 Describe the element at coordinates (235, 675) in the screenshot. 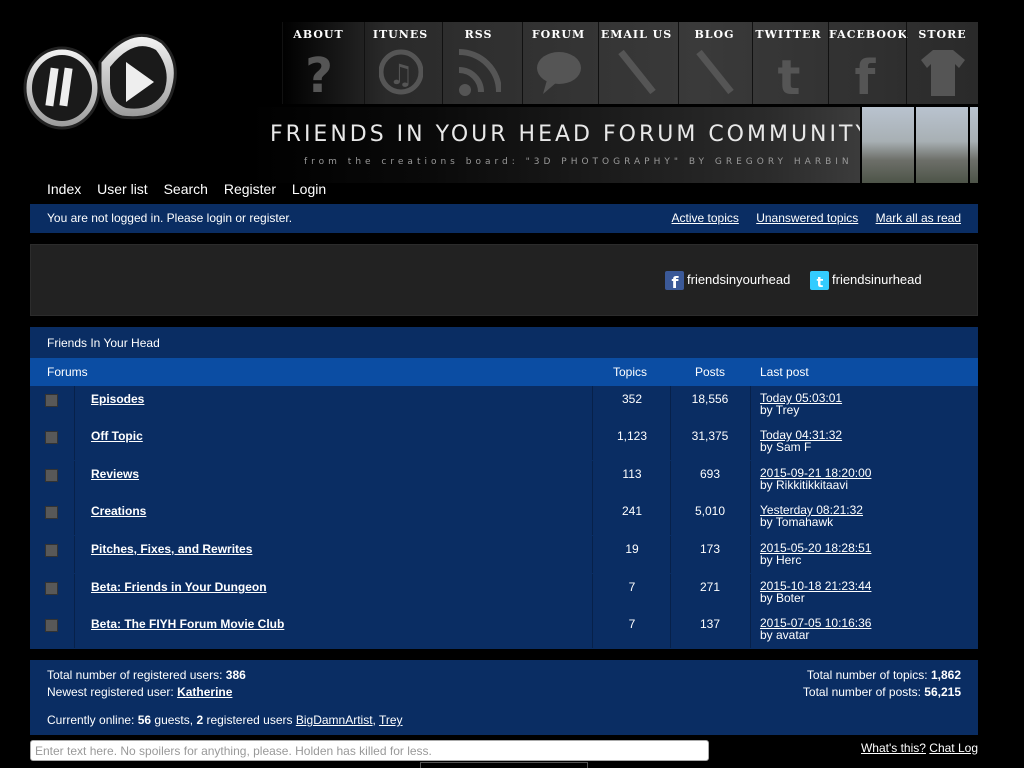

I see `registered-users-count: 386` at that location.